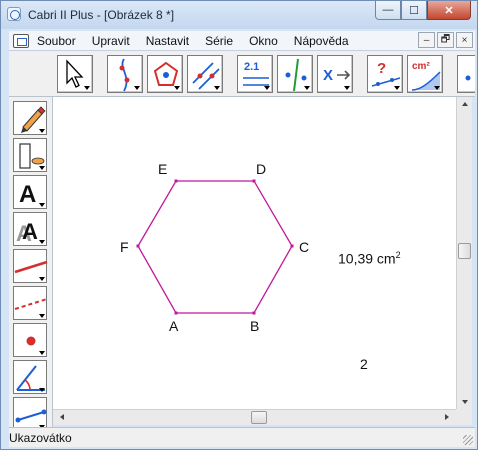  Describe the element at coordinates (255, 326) in the screenshot. I see `point-label-b: B` at that location.